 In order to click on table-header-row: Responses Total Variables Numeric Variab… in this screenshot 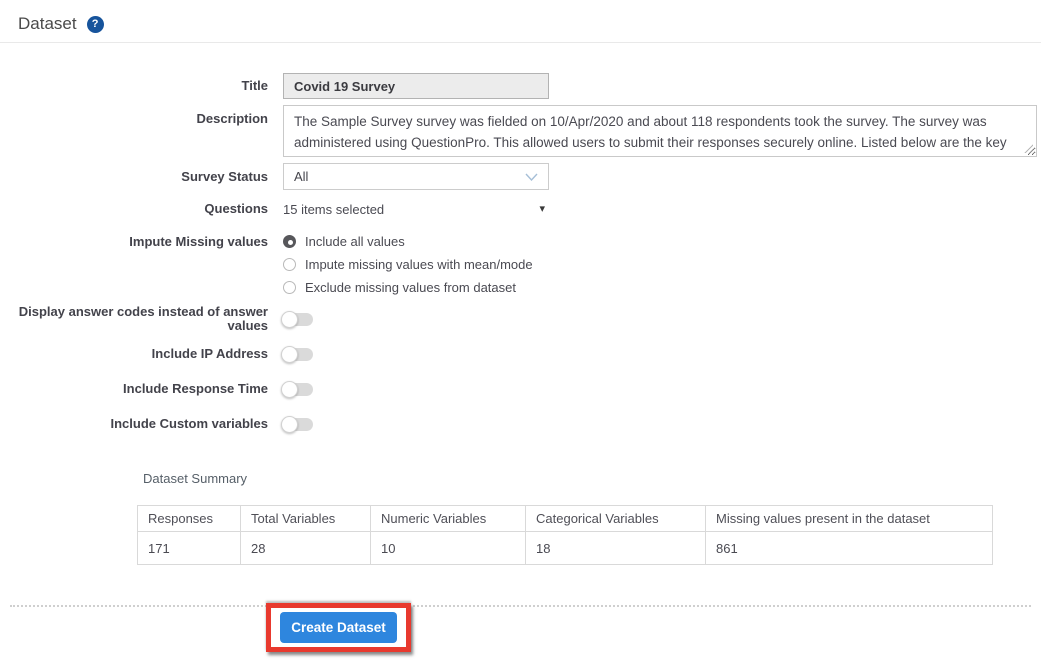, I will do `click(565, 518)`.